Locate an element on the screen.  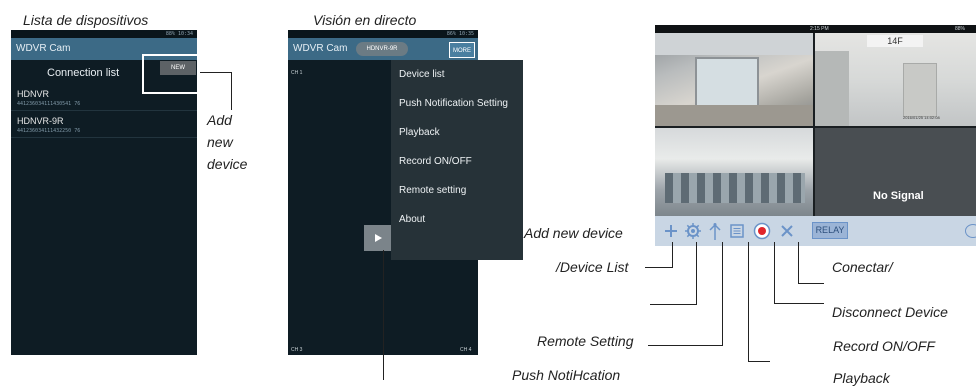
annotation-text: device is located at coordinates (227, 164).